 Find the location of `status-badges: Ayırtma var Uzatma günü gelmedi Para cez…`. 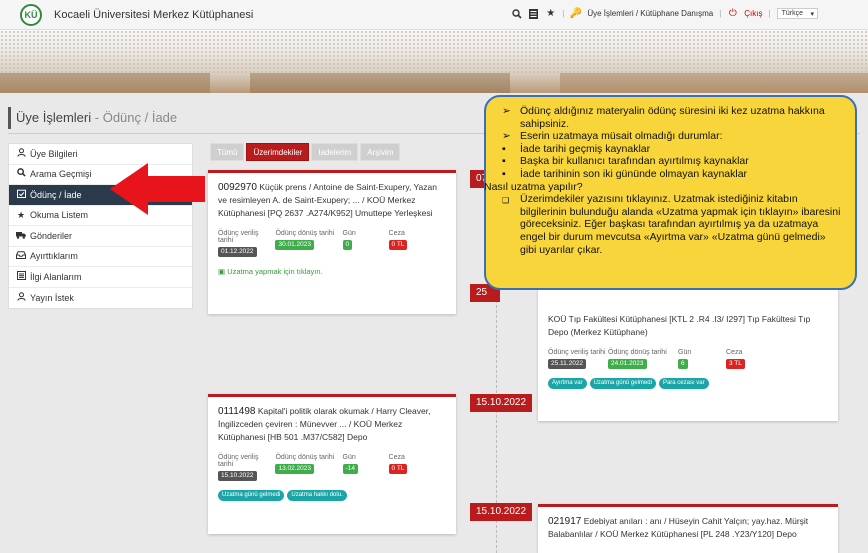

status-badges: Ayırtma var Uzatma günü gelmedi Para cez… is located at coordinates (688, 383).